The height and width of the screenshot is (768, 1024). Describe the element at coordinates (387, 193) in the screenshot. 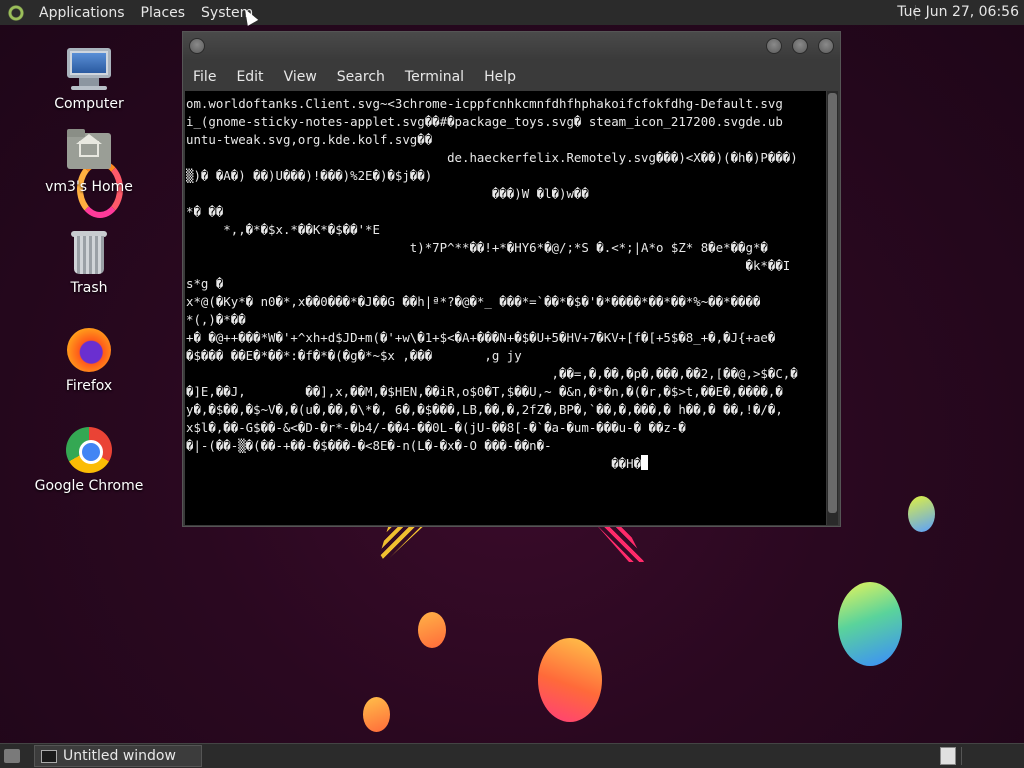

I see `terminal-line: ���)W �l�)w��` at that location.